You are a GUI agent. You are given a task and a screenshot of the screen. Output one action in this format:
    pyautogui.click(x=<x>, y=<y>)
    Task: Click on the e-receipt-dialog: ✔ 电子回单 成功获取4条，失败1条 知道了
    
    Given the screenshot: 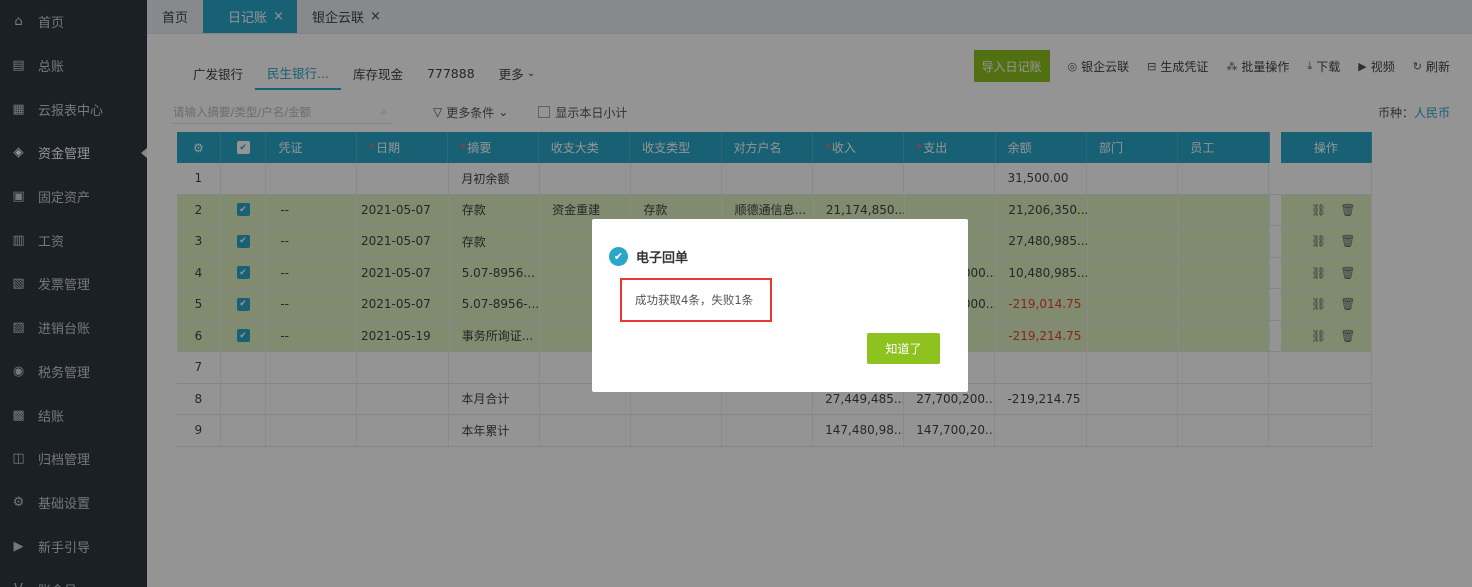 What is the action you would take?
    pyautogui.click(x=780, y=305)
    